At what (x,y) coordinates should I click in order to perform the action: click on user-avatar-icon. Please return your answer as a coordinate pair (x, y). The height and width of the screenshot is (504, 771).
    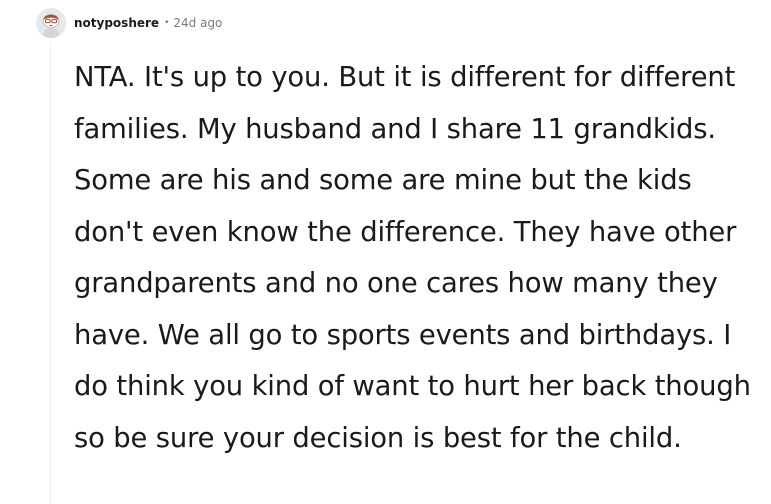
    Looking at the image, I should click on (51, 23).